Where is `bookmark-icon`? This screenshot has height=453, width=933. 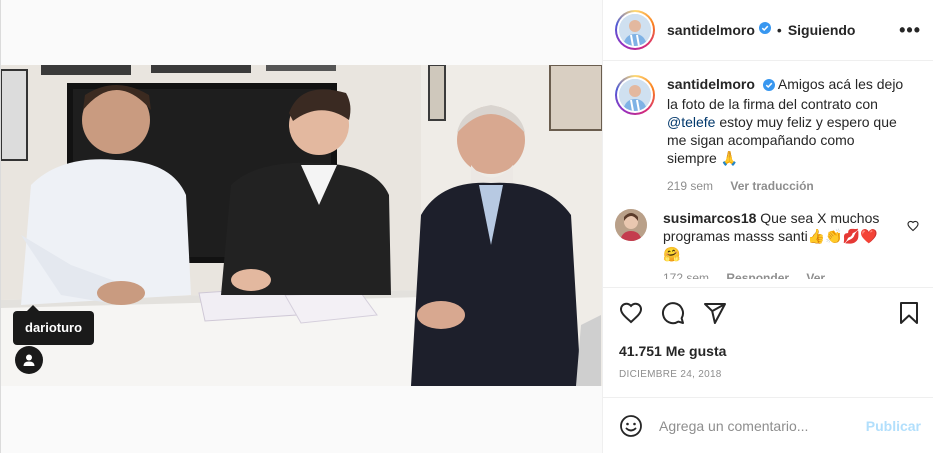
bookmark-icon is located at coordinates (909, 313).